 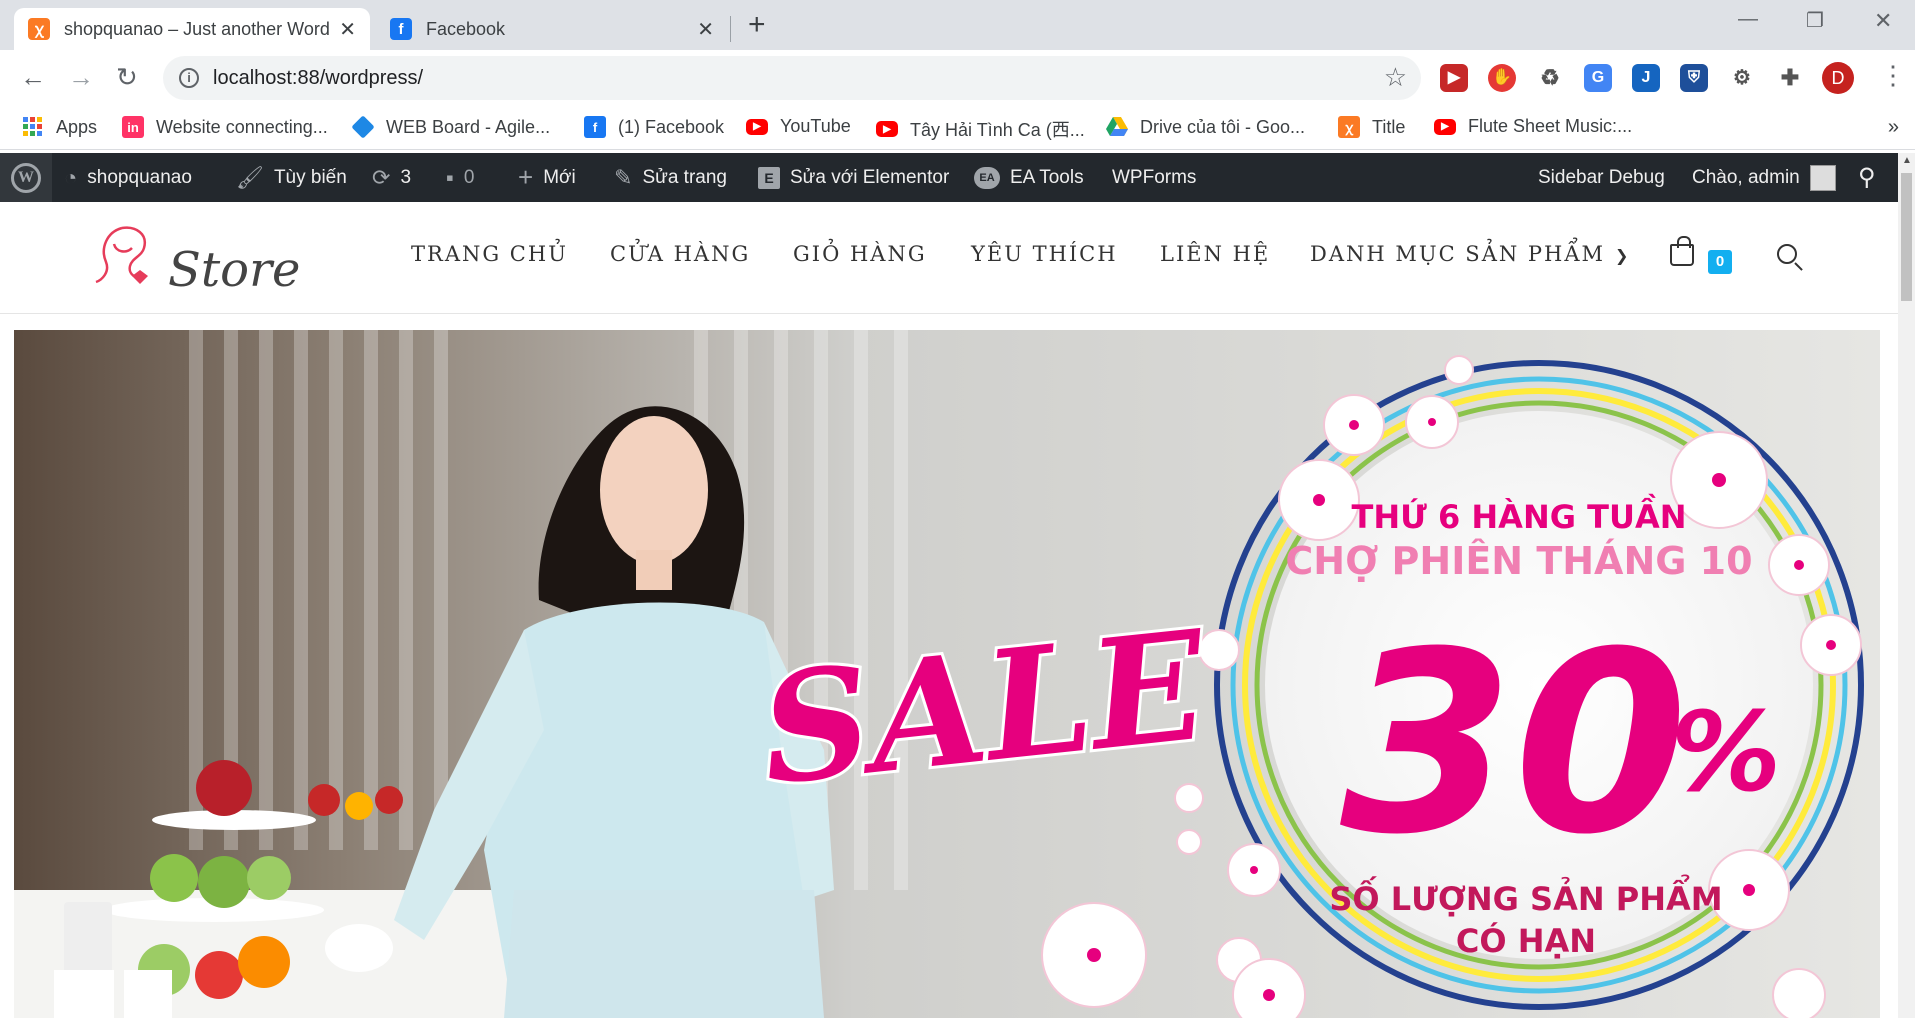 What do you see at coordinates (860, 254) in the screenshot?
I see `nav-cart: GIỎ HÀNG` at bounding box center [860, 254].